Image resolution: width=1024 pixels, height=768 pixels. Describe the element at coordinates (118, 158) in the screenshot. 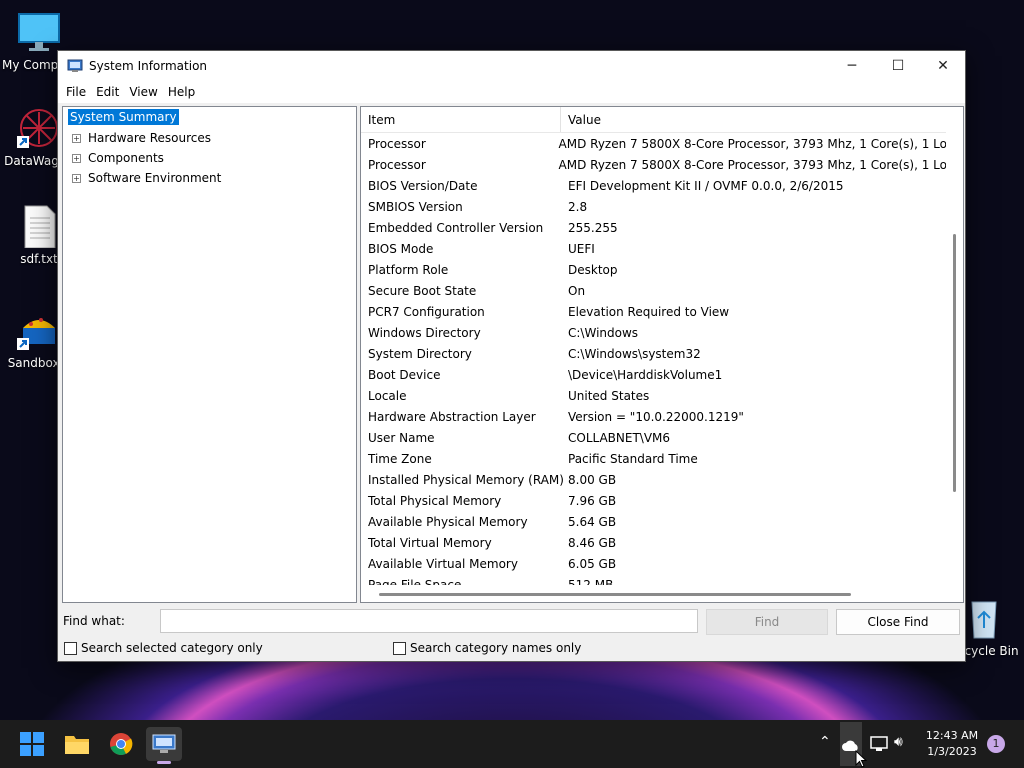

I see `tree-item-components: + Components` at that location.